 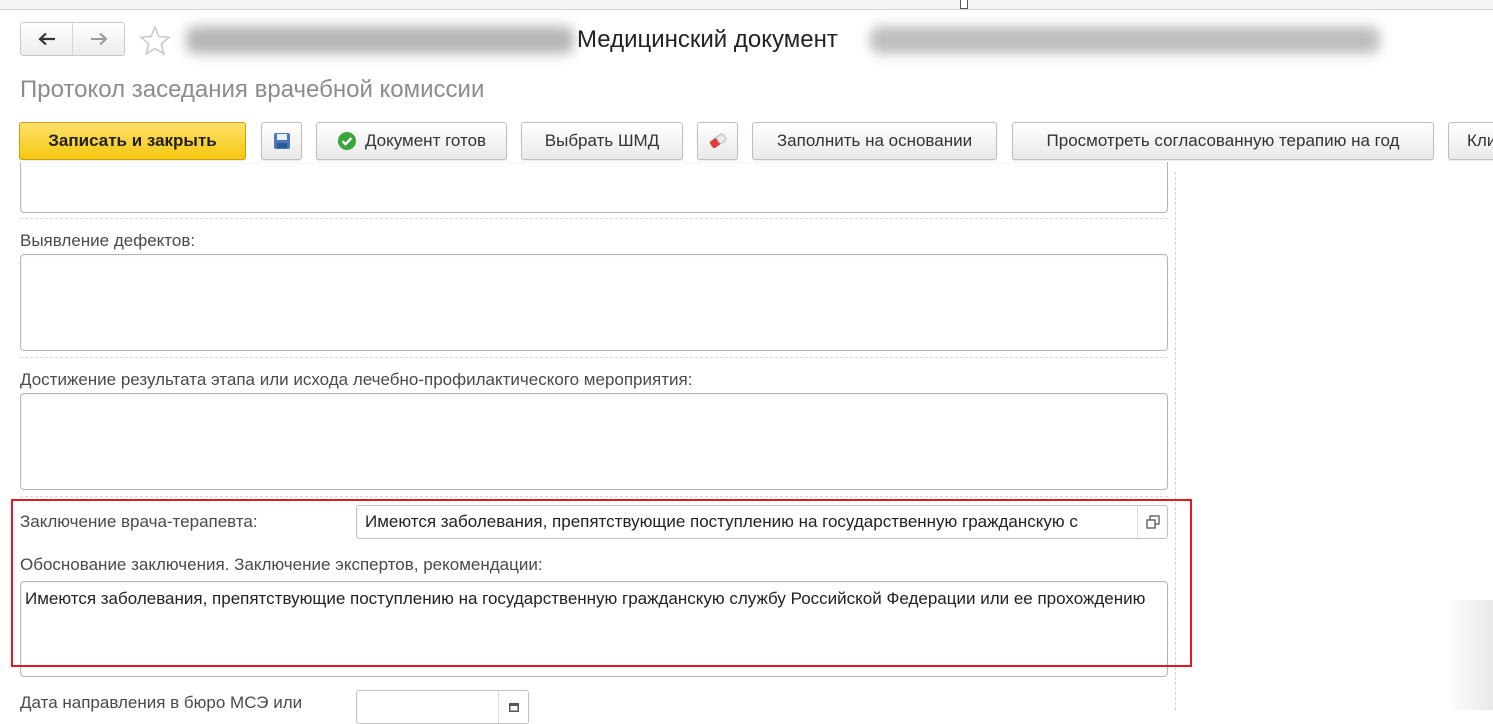 What do you see at coordinates (964, 4) in the screenshot?
I see `cursor-marker-icon` at bounding box center [964, 4].